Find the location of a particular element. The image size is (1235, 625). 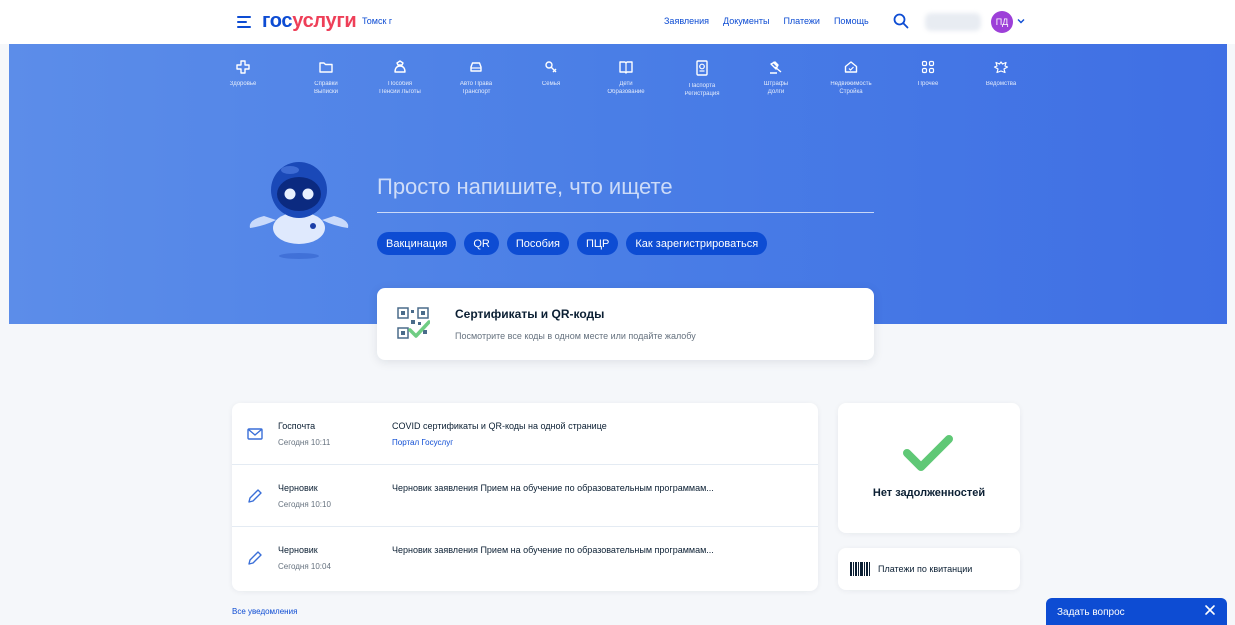

category-label: Паспорта is located at coordinates (702, 86).